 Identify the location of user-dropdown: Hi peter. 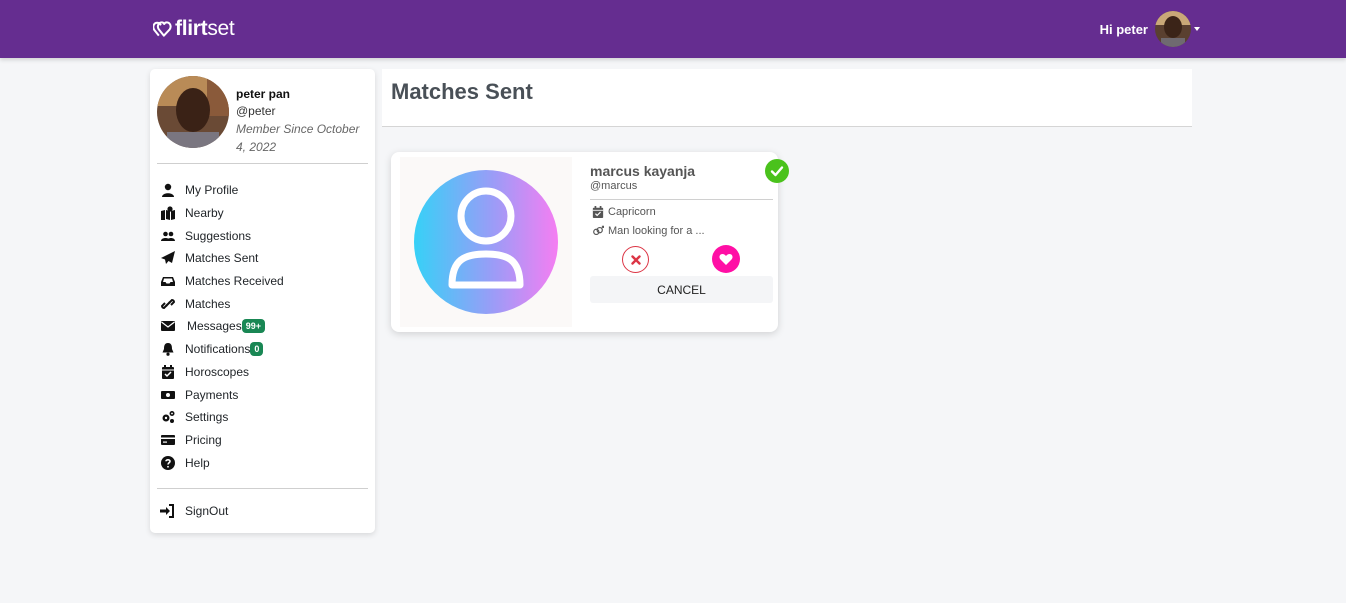
(1150, 29).